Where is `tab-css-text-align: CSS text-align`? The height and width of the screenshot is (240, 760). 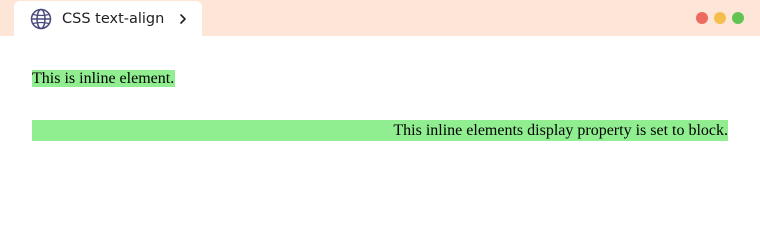 tab-css-text-align: CSS text-align is located at coordinates (108, 18).